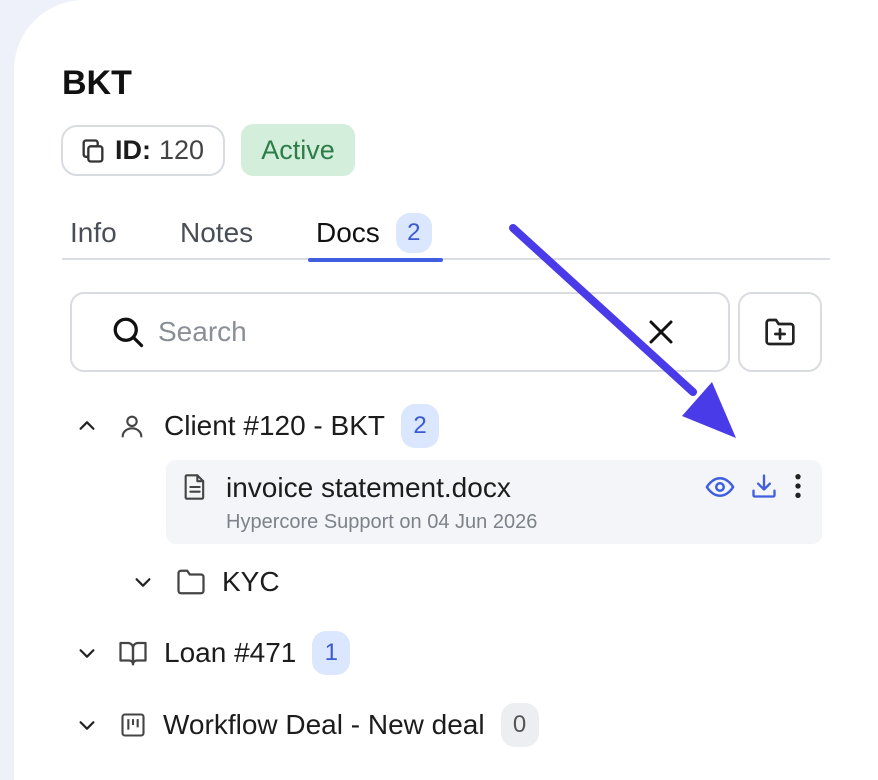 This screenshot has width=878, height=780. Describe the element at coordinates (413, 232) in the screenshot. I see `docs-count-badge: 2` at that location.